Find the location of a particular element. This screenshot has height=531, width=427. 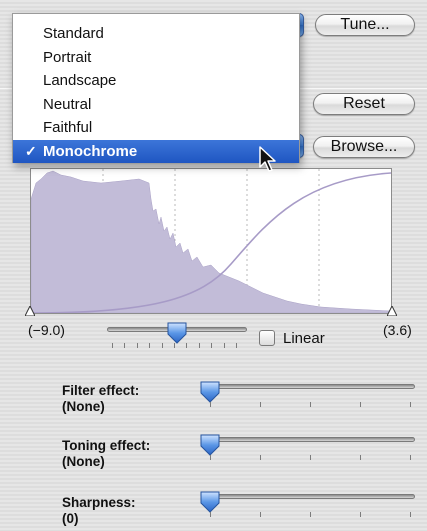

menu-item-portrait: Portrait is located at coordinates (156, 58).